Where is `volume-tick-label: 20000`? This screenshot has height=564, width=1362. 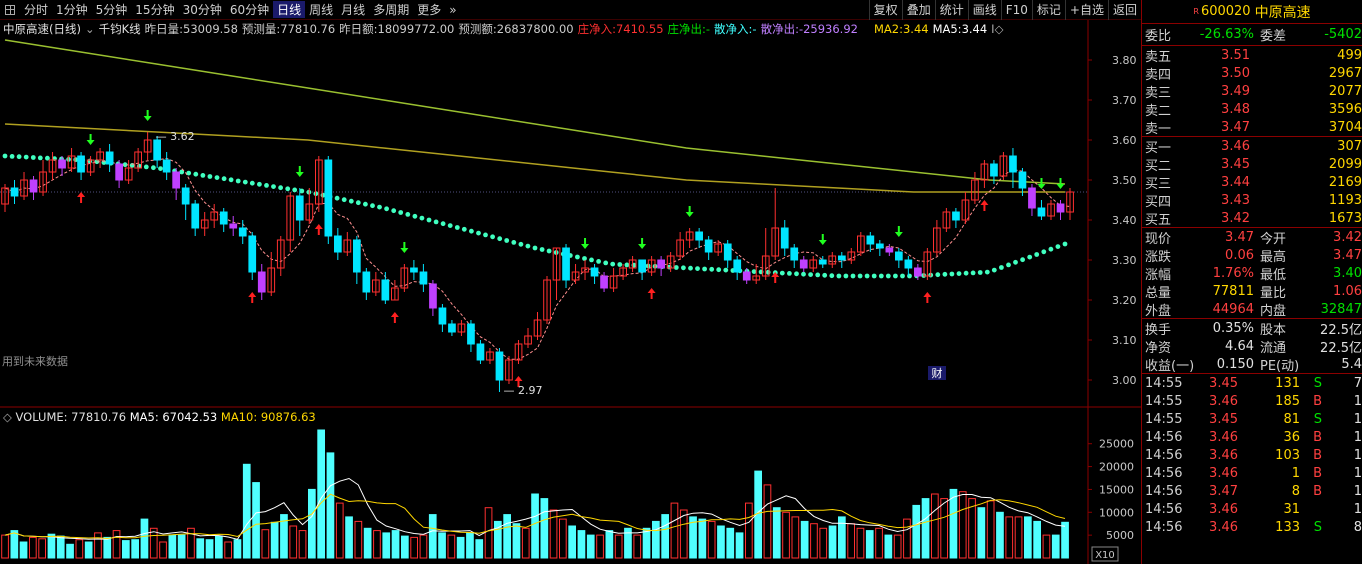
volume-tick-label: 20000 is located at coordinates (1116, 467).